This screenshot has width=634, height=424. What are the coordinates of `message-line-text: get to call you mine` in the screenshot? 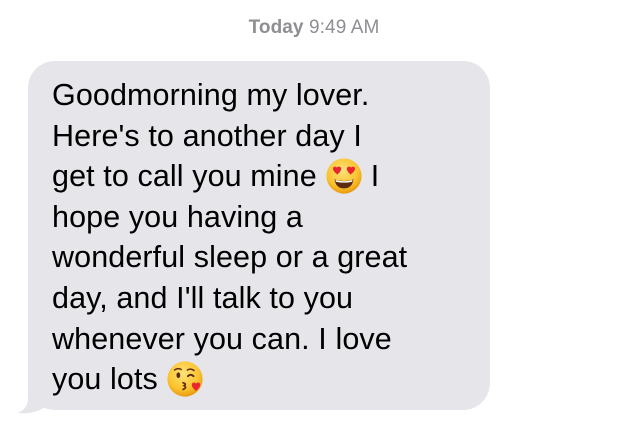 It's located at (184, 176).